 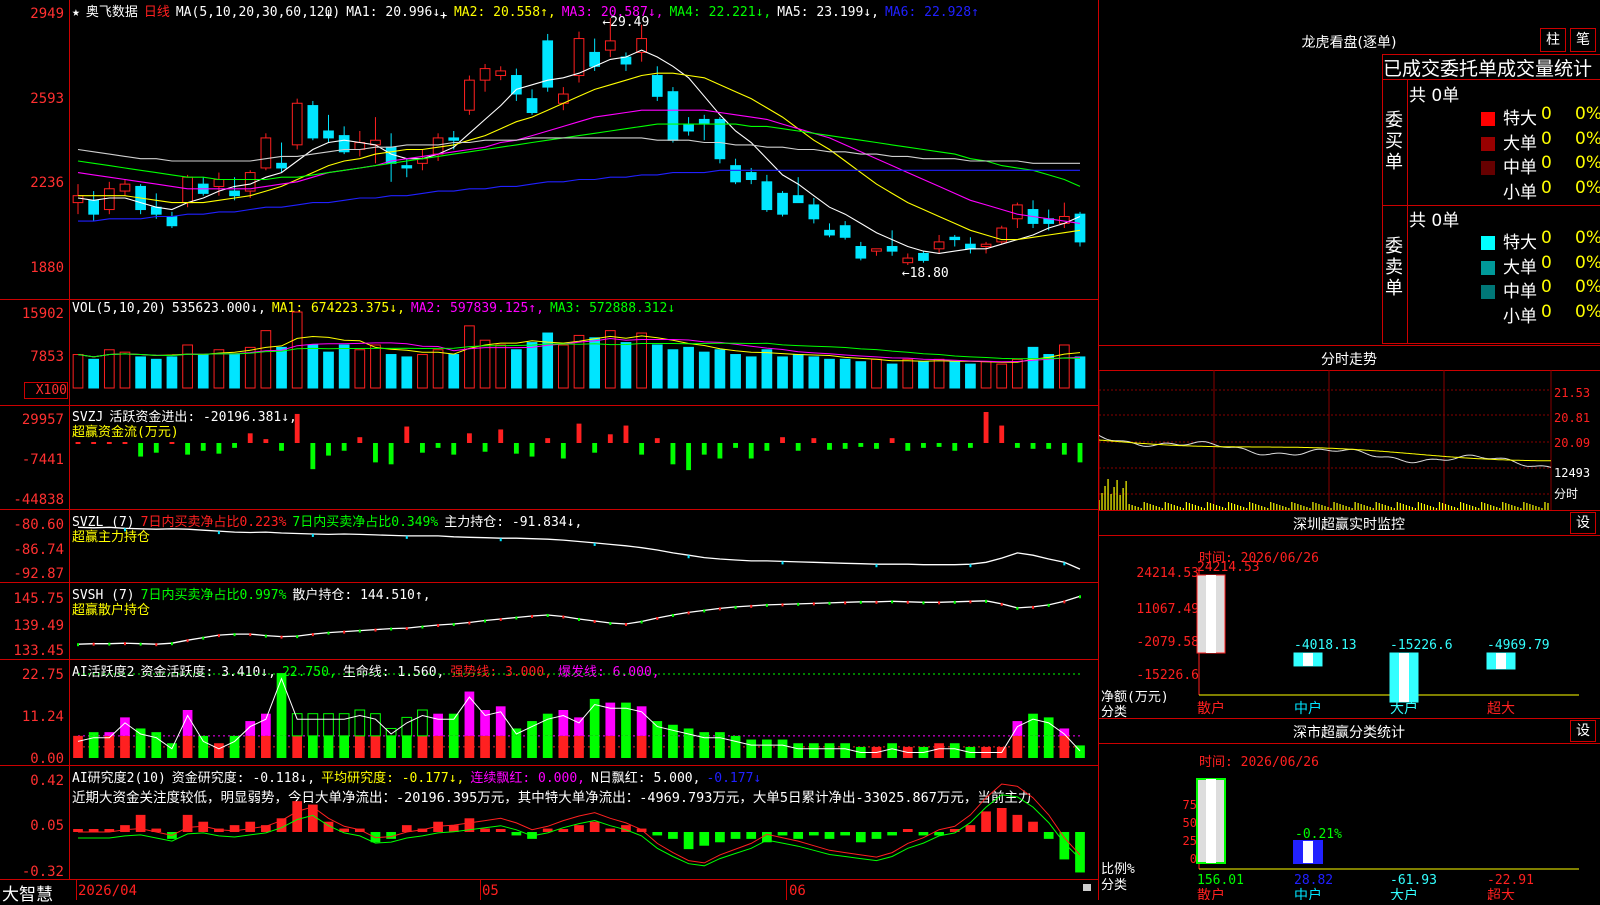 What do you see at coordinates (1553, 40) in the screenshot?
I see `bar-mode-button: 柱` at bounding box center [1553, 40].